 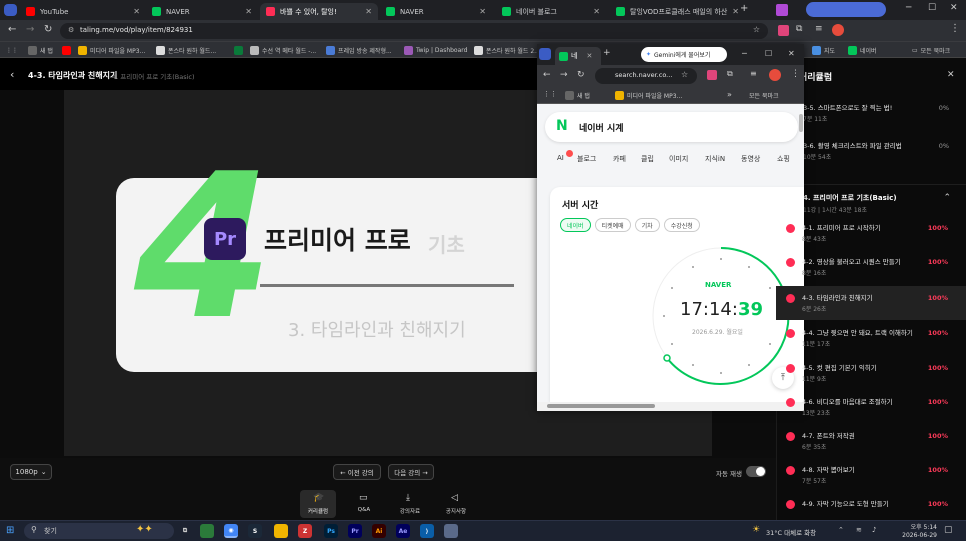 I want to click on quality-select: 1080p ⌄, so click(x=31, y=472).